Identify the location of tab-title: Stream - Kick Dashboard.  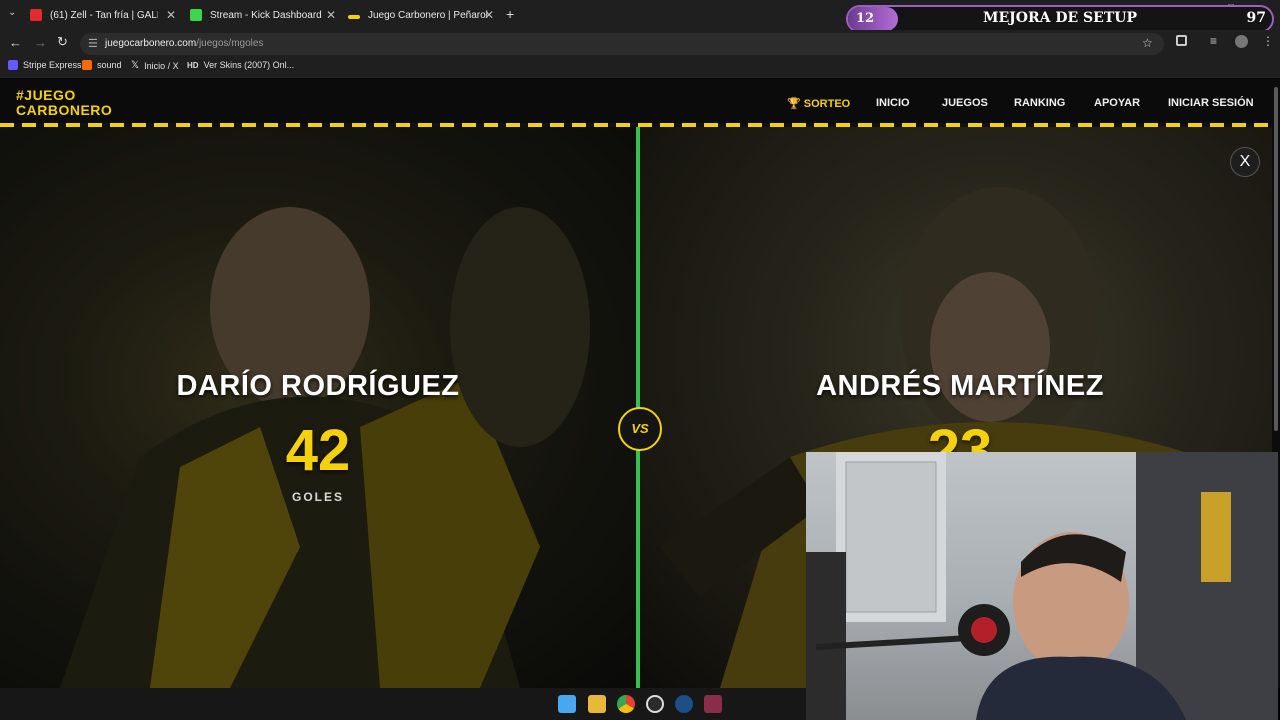
(266, 15).